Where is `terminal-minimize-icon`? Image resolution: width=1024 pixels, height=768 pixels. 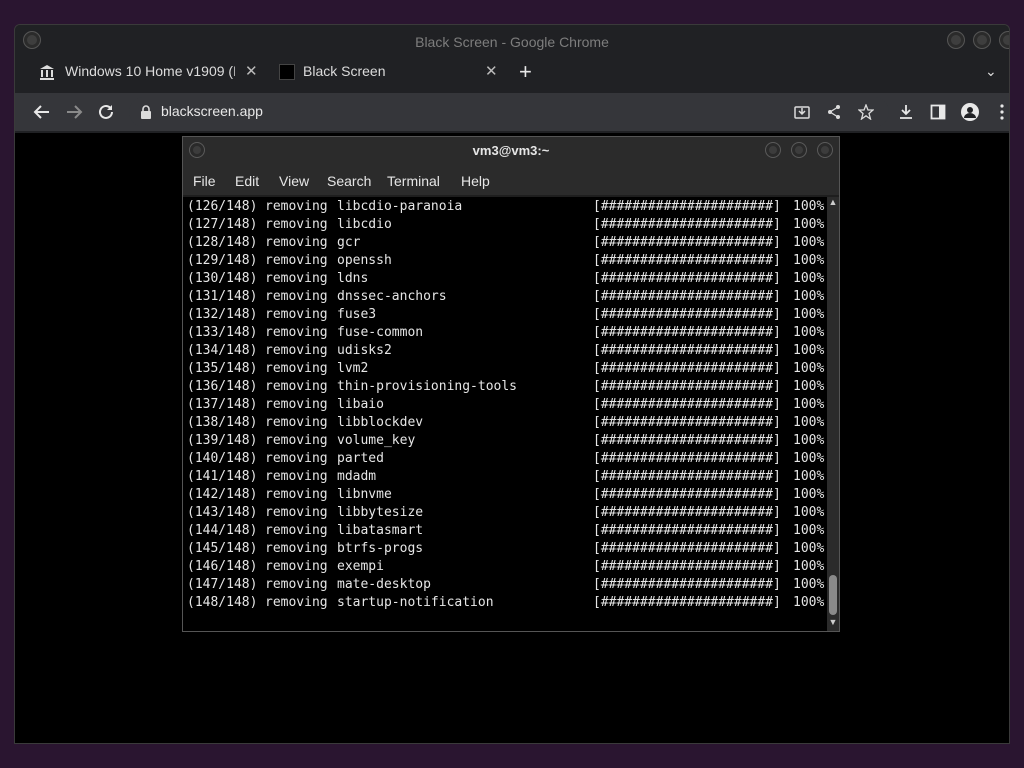
terminal-minimize-icon is located at coordinates (773, 150).